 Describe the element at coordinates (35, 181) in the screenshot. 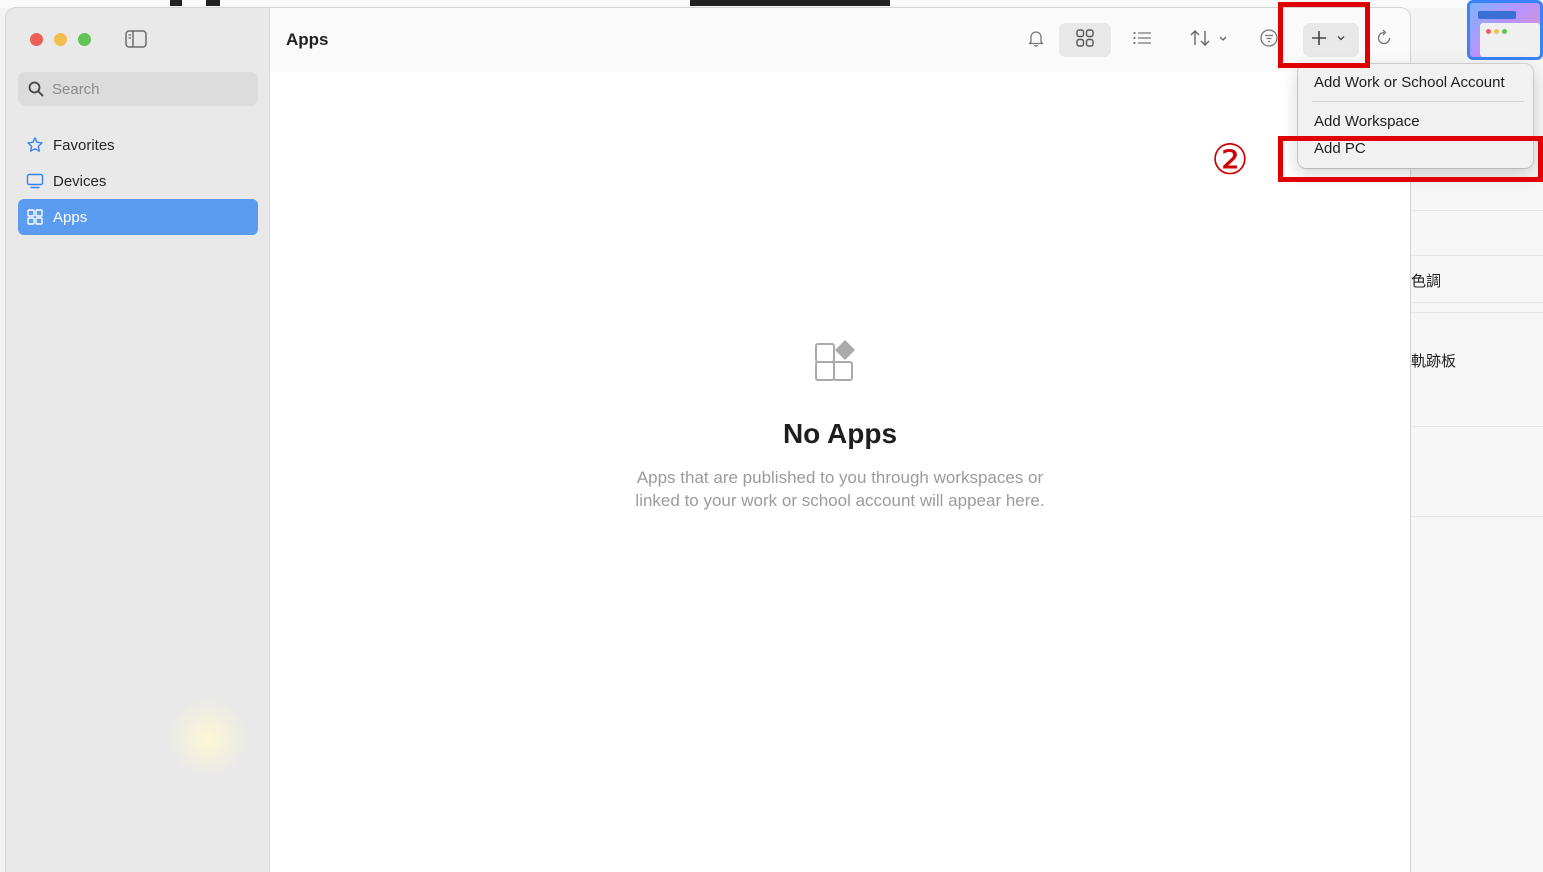

I see `monitor-icon` at that location.